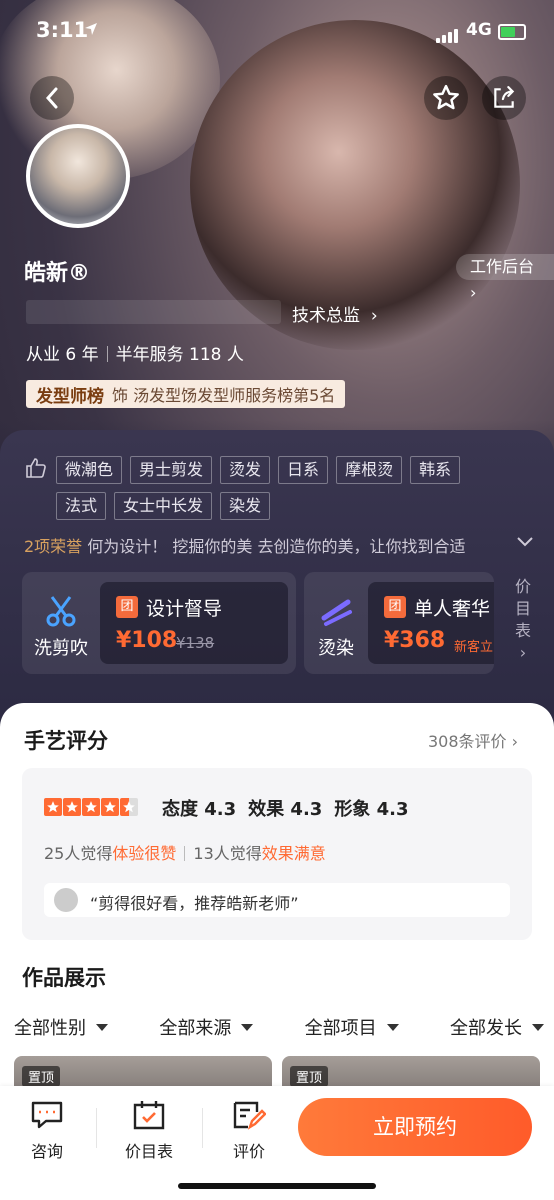 Image resolution: width=554 pixels, height=1200 pixels. What do you see at coordinates (431, 623) in the screenshot?
I see `service-deal: 团 单人奢华 ¥368 新客立` at bounding box center [431, 623].